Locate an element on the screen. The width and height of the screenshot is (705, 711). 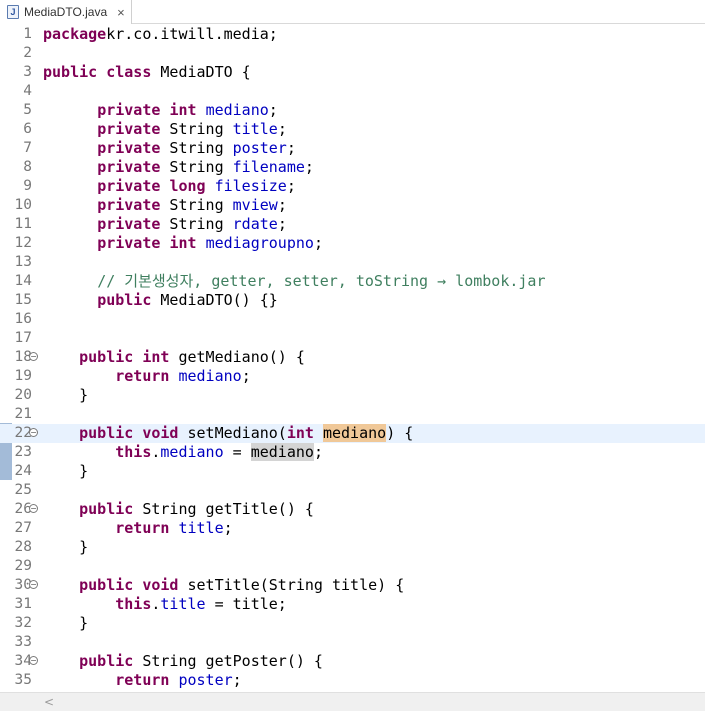
code-token: media is located at coordinates (345, 433).